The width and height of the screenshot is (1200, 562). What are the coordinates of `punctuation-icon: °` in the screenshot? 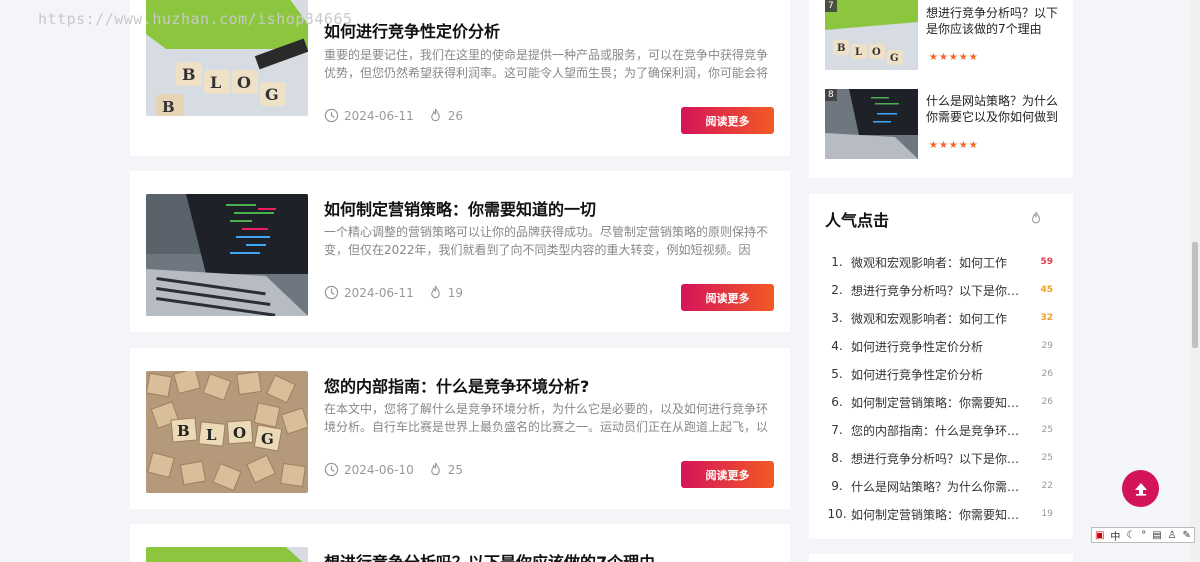 It's located at (1143, 535).